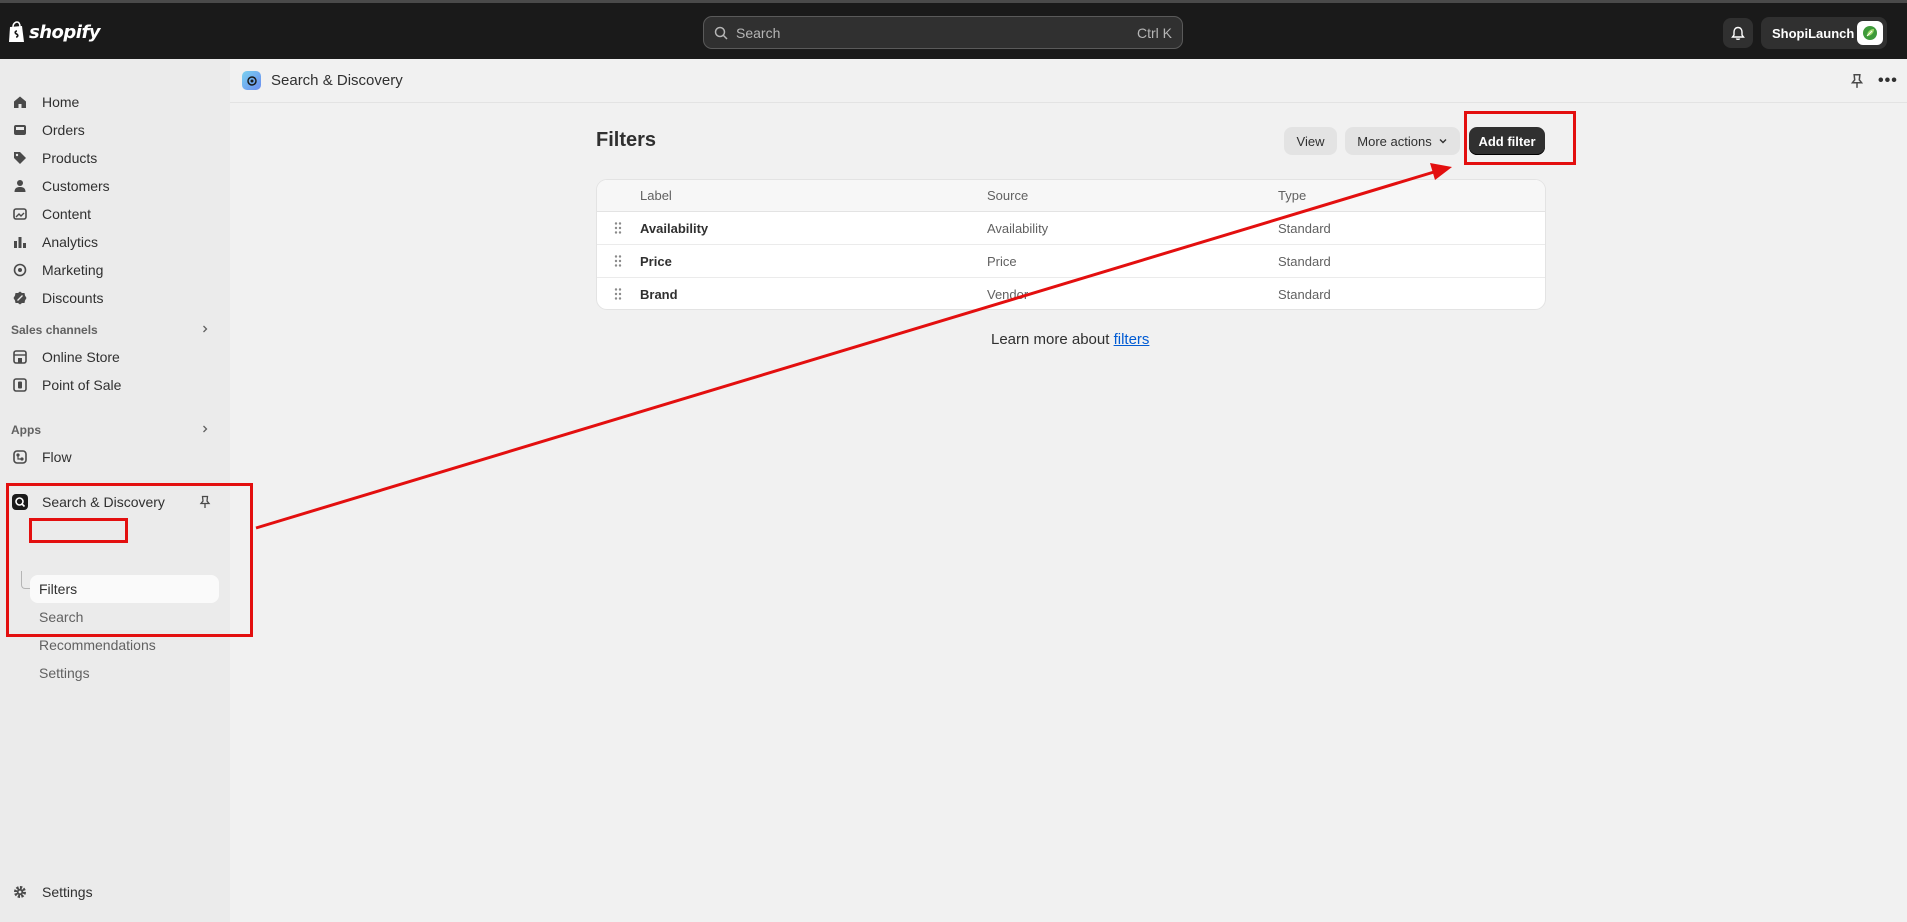 The height and width of the screenshot is (922, 1907). What do you see at coordinates (1071, 261) in the screenshot?
I see `table-row: Price Price Standard` at bounding box center [1071, 261].